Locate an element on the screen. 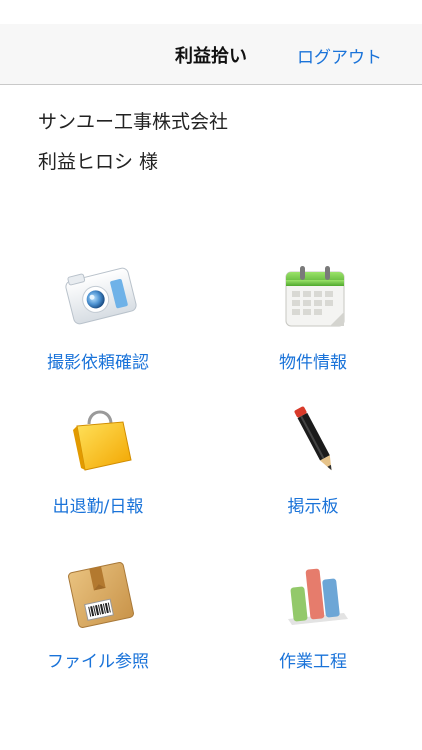 This screenshot has width=422, height=750. menu-label: 出退勤/日報 is located at coordinates (98, 507).